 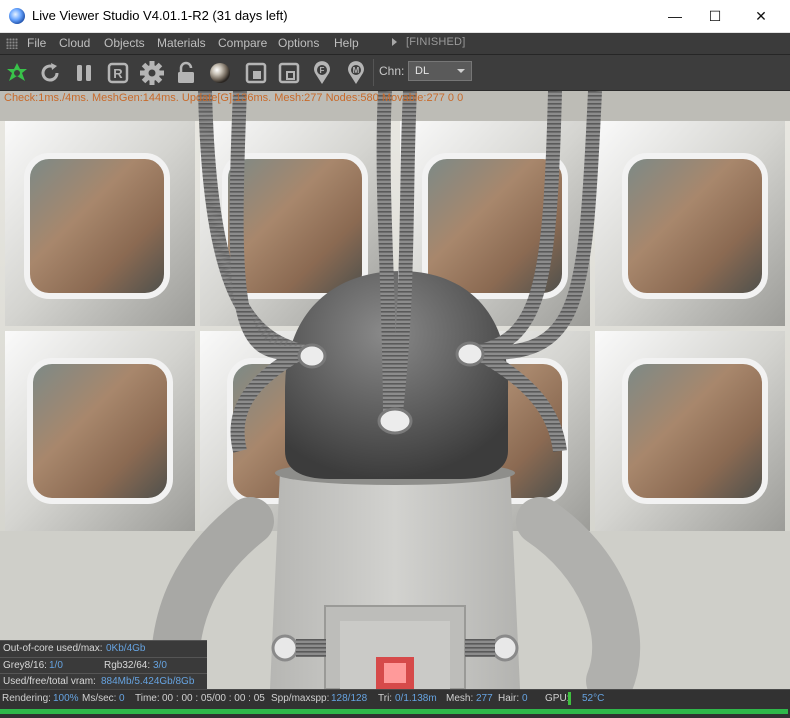 What do you see at coordinates (74, 43) in the screenshot?
I see `menu-cloud: Cloud` at bounding box center [74, 43].